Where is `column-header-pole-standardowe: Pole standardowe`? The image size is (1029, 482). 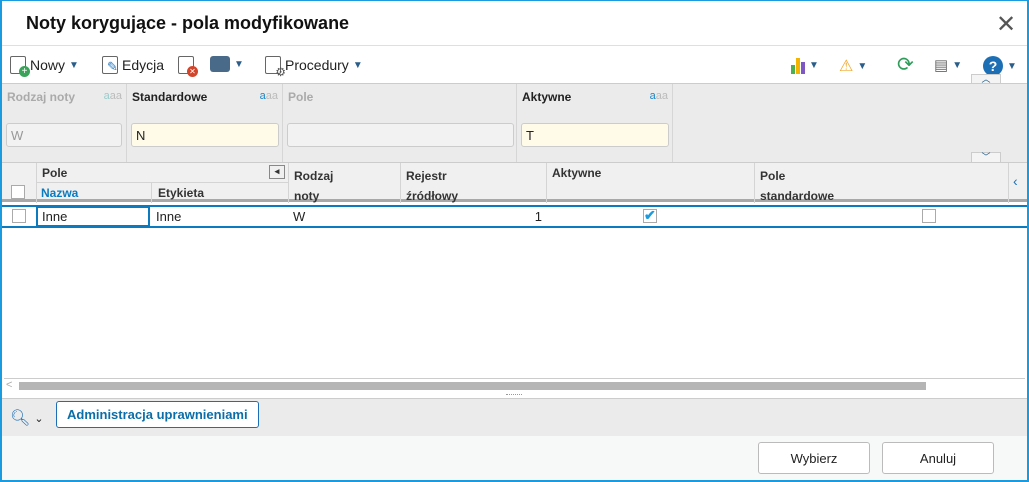 column-header-pole-standardowe: Pole standardowe is located at coordinates (797, 186).